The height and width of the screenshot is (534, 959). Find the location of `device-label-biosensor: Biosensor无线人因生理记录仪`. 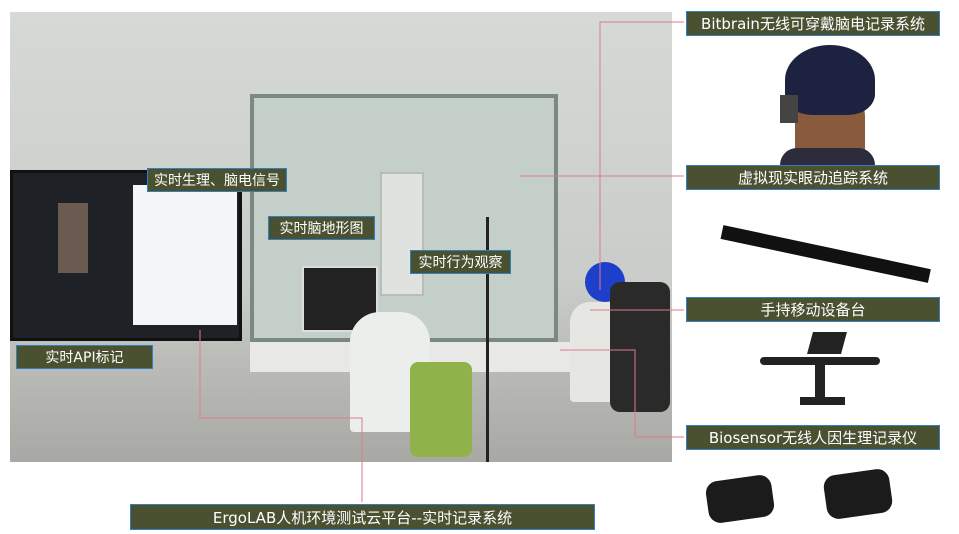

device-label-biosensor: Biosensor无线人因生理记录仪 is located at coordinates (813, 437).